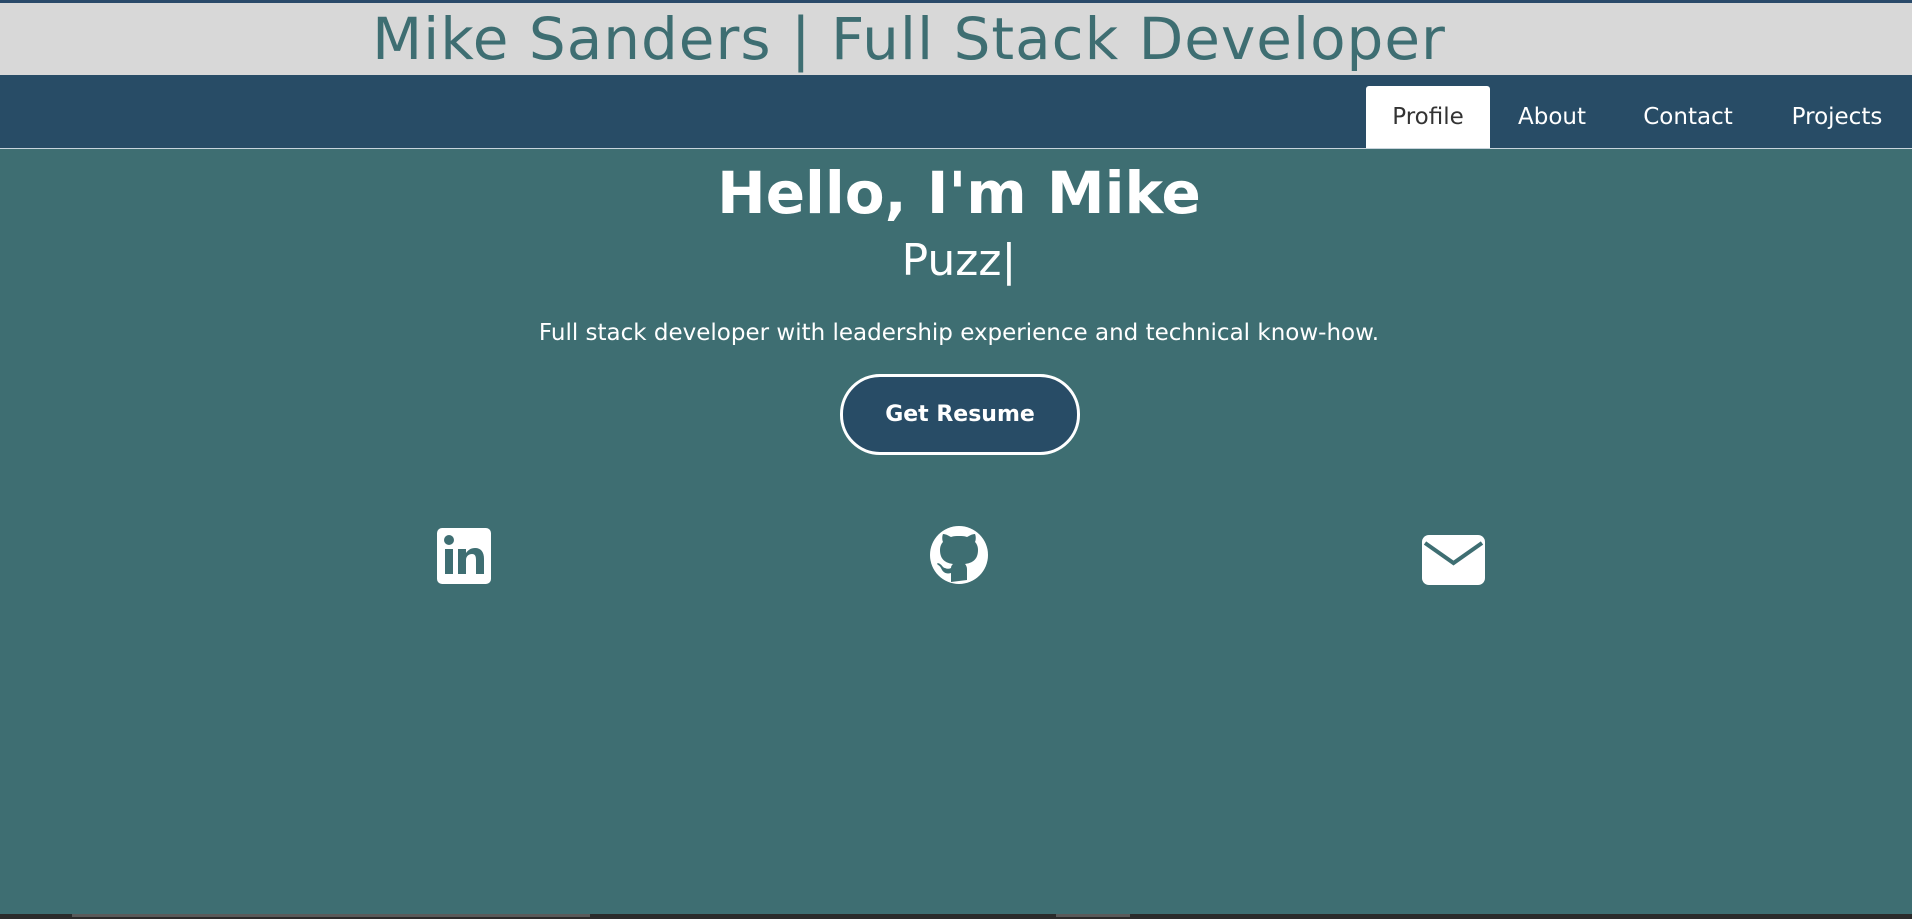  Describe the element at coordinates (956, 916) in the screenshot. I see `bottom-scrollbar` at that location.